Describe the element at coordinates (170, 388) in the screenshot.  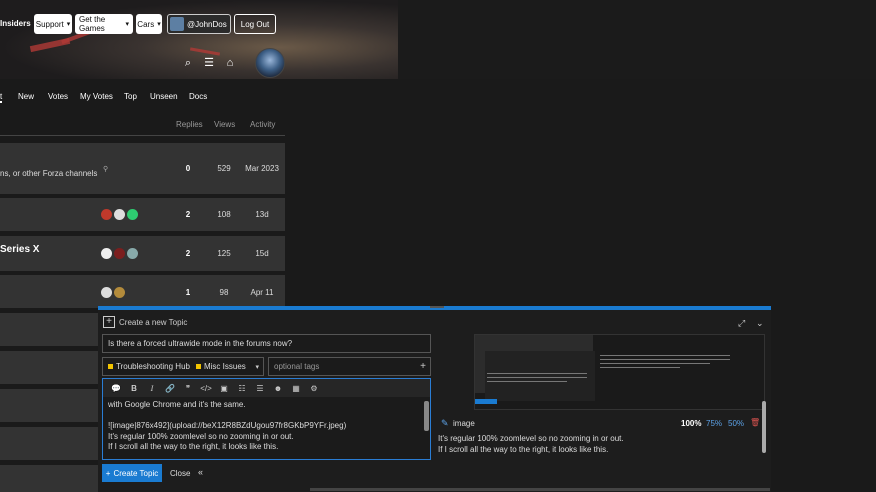
I see `link-icon: 🔗` at that location.